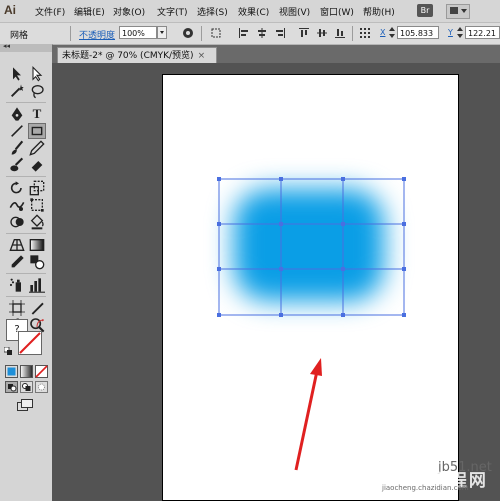  I want to click on menu-select: 选择(S), so click(212, 11).